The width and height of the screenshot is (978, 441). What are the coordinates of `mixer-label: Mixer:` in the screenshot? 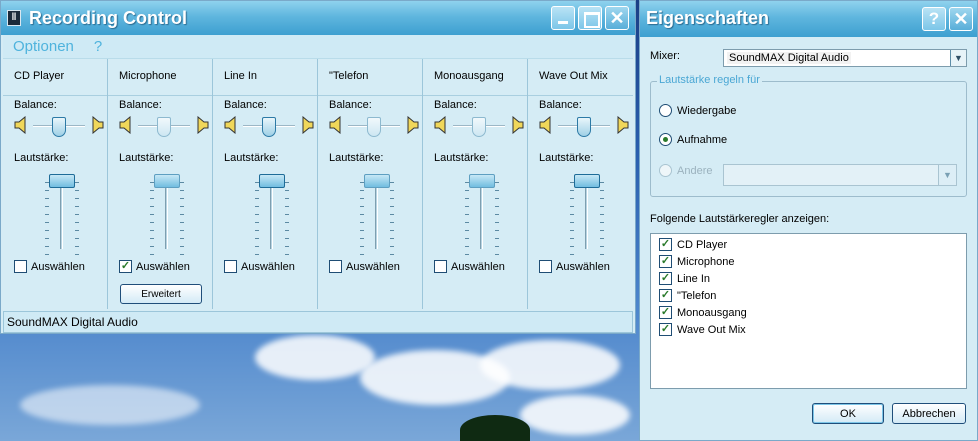 It's located at (665, 56).